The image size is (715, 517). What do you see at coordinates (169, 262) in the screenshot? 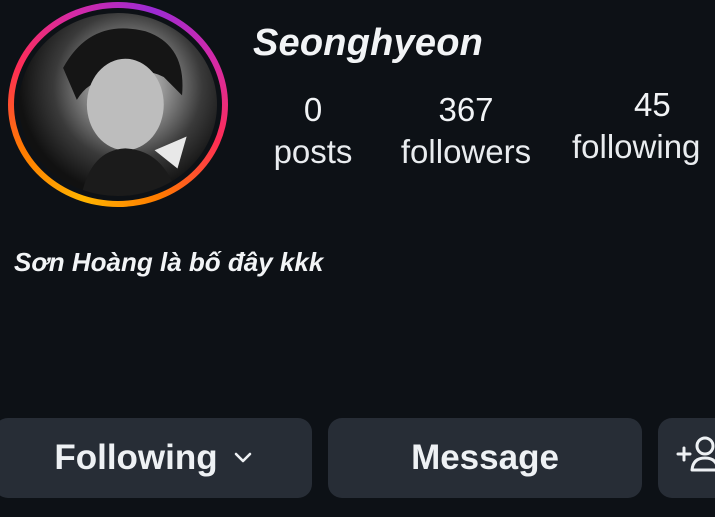
I see `profile-bio: Sơn Hoàng là bố đây kkk` at bounding box center [169, 262].